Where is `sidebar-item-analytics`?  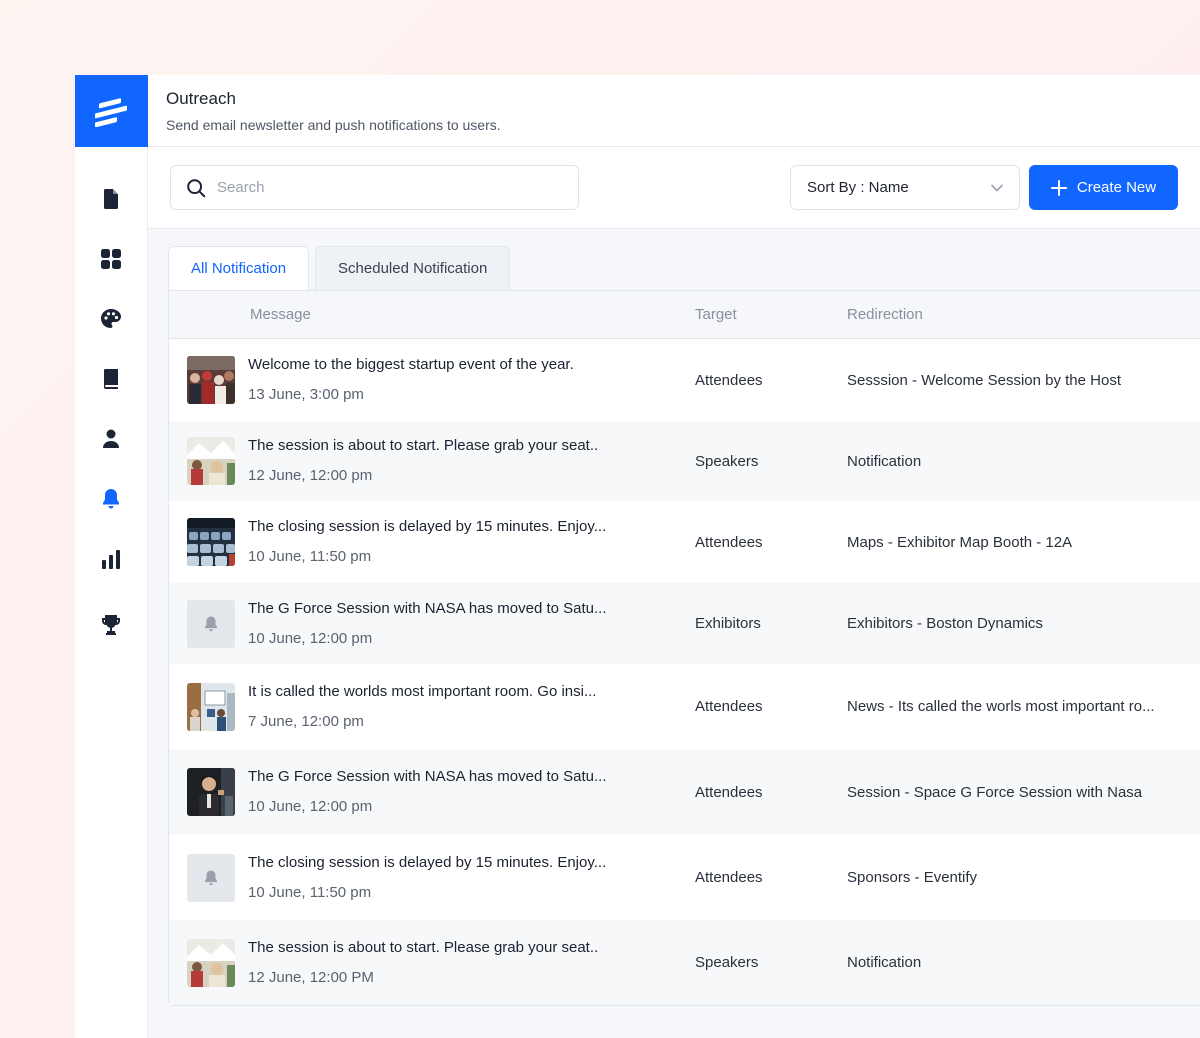
sidebar-item-analytics is located at coordinates (111, 559).